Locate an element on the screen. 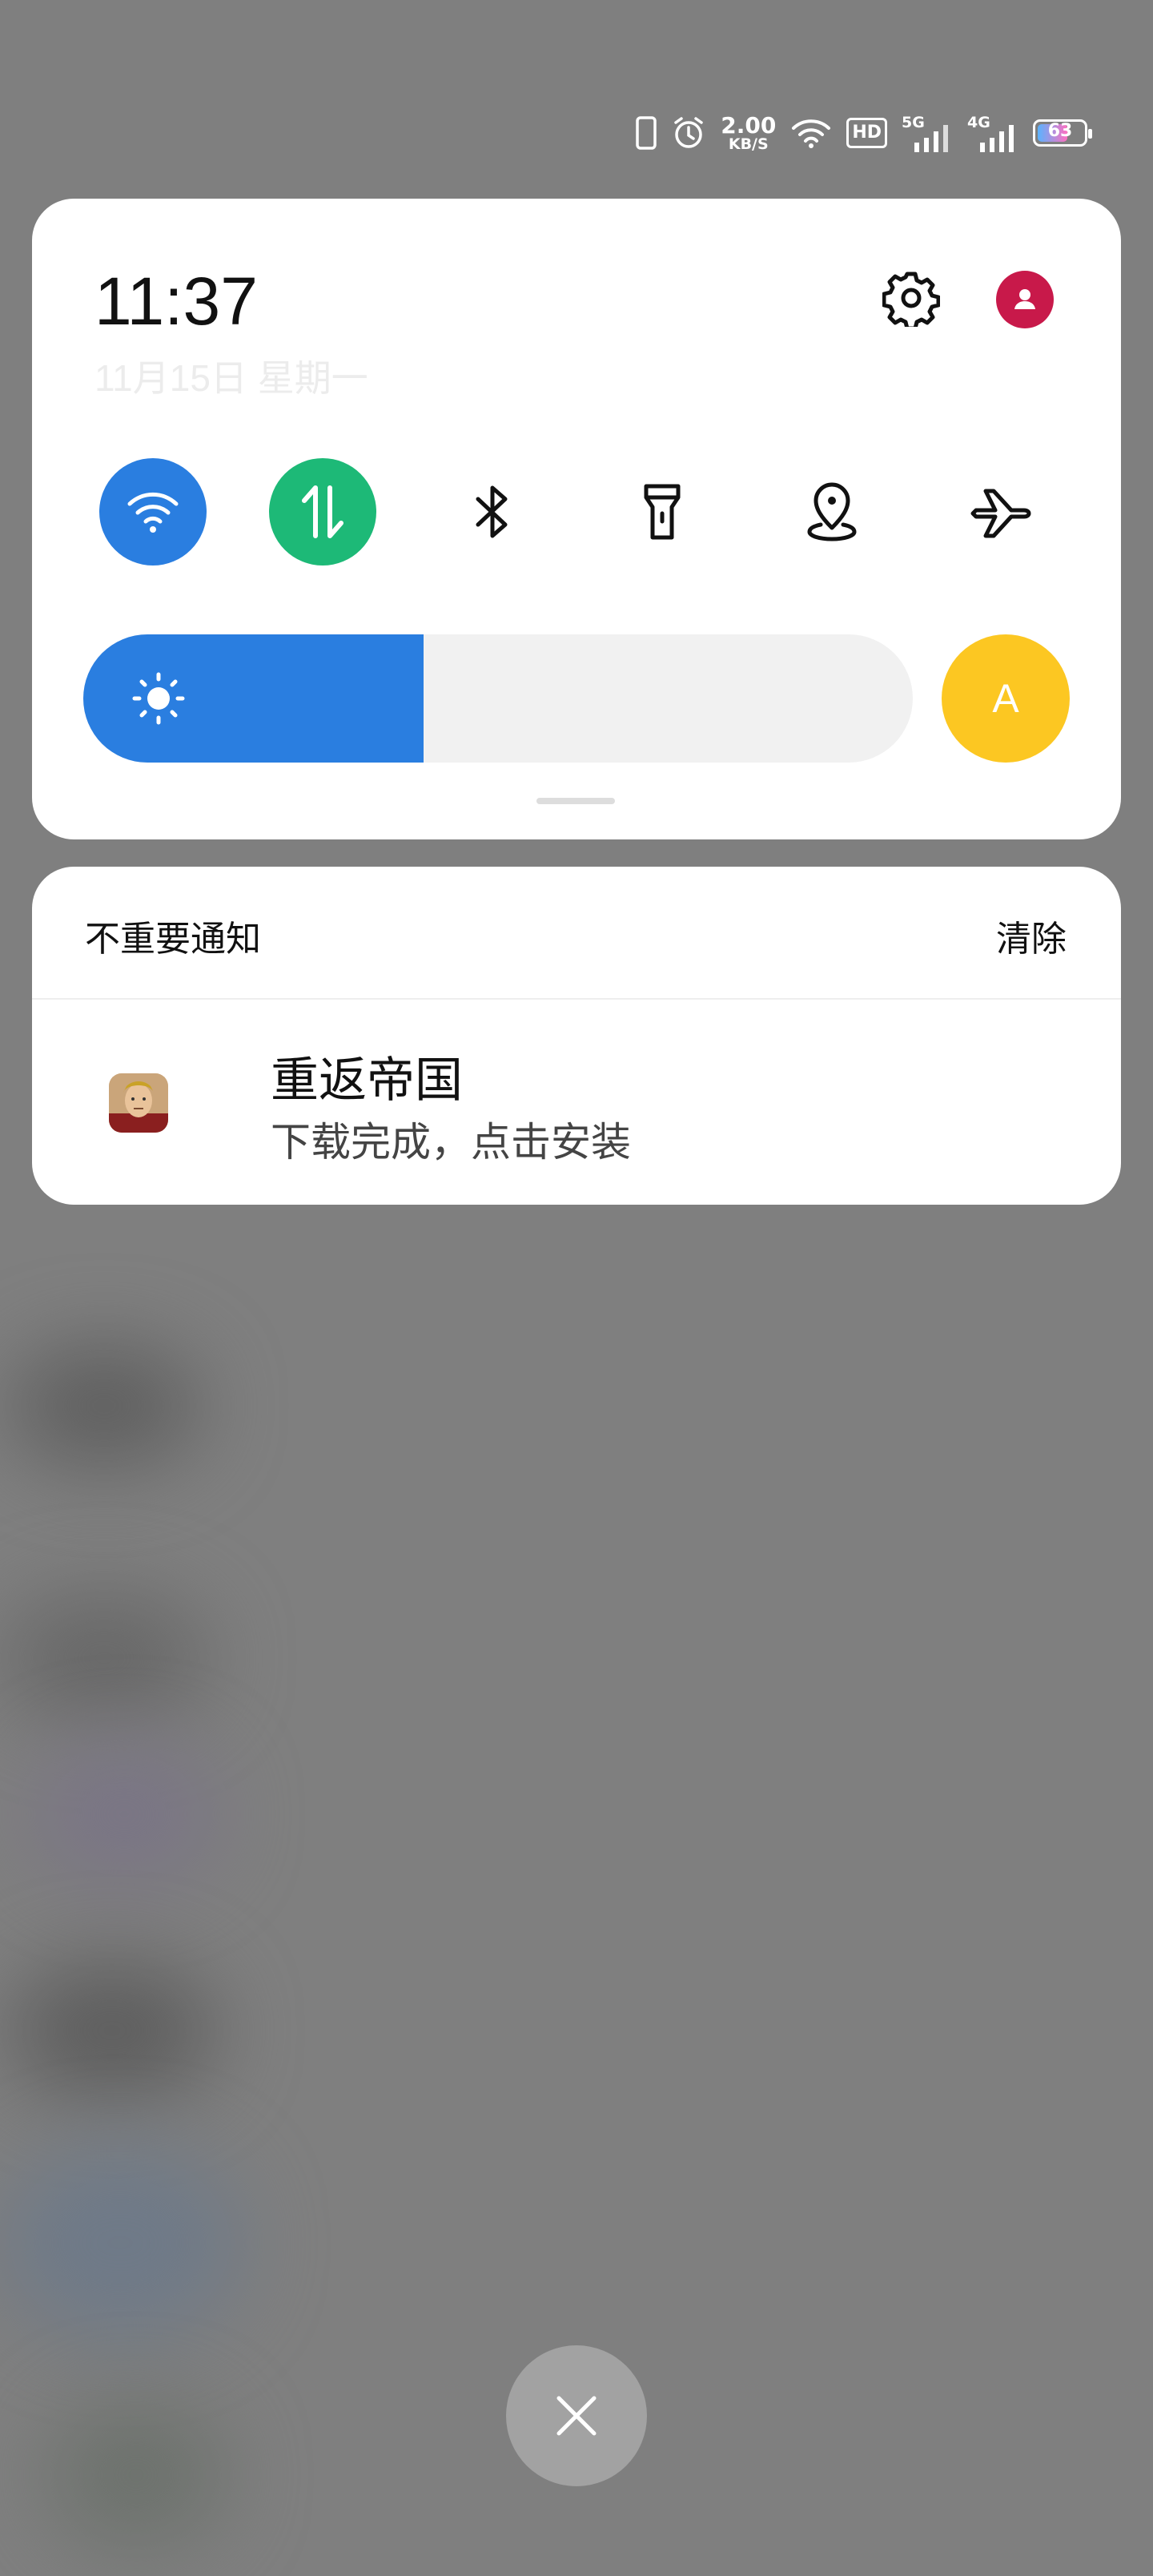 Image resolution: width=1153 pixels, height=2576 pixels. clock-date: 11月15日 星期一 is located at coordinates (231, 378).